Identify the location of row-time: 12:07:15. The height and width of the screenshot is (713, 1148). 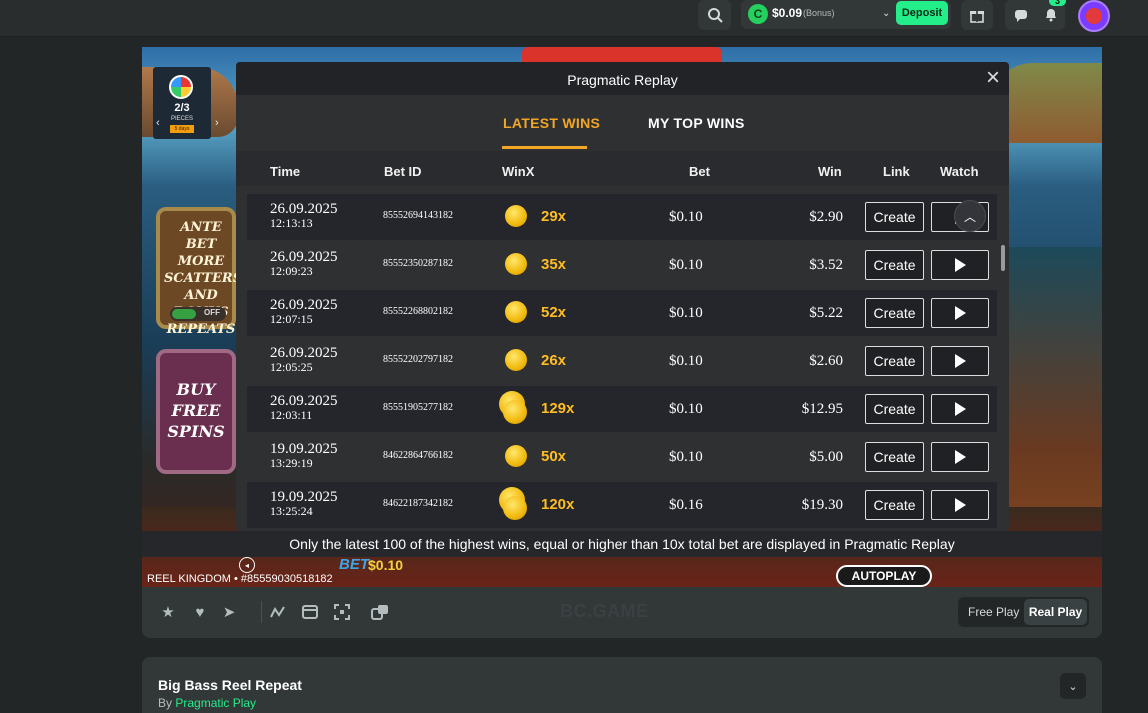
(291, 319).